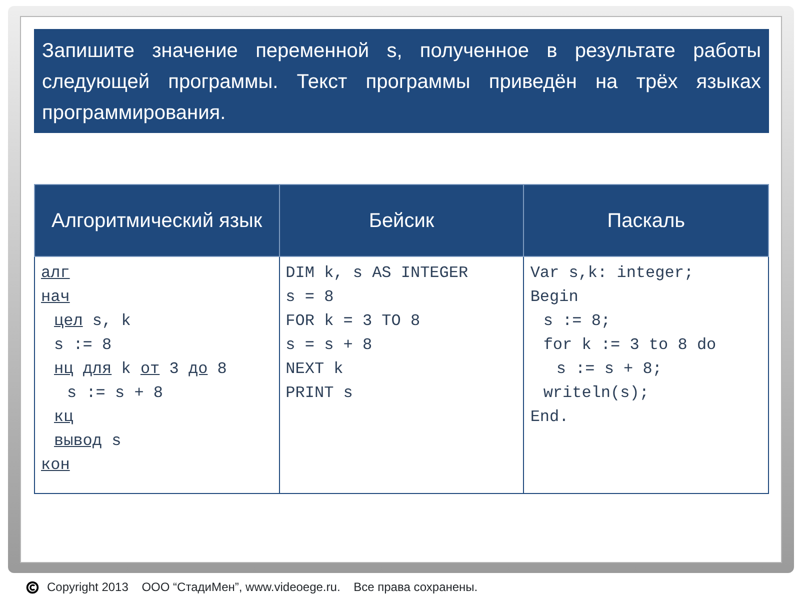 This screenshot has height=600, width=800. What do you see at coordinates (612, 273) in the screenshot?
I see `code-text: Var s,k: integer;` at bounding box center [612, 273].